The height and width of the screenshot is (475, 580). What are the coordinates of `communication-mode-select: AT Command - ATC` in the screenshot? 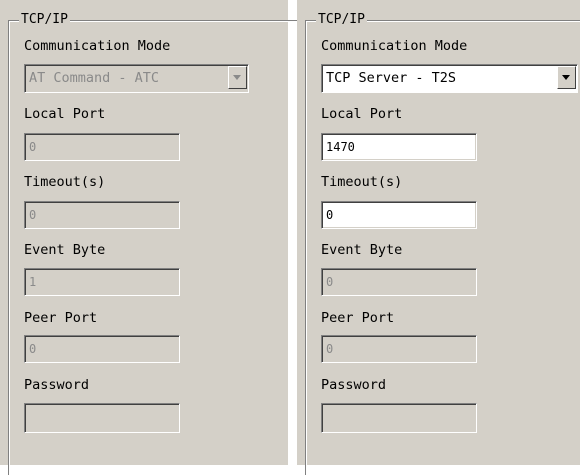 It's located at (136, 78).